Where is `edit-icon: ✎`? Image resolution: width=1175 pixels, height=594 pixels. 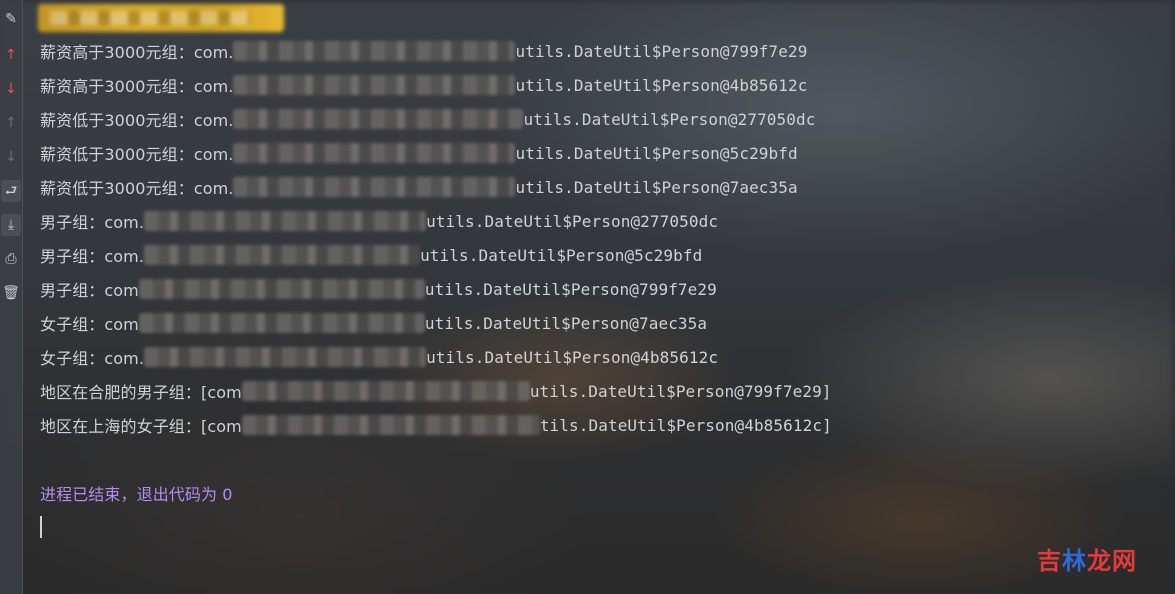 edit-icon: ✎ is located at coordinates (11, 19).